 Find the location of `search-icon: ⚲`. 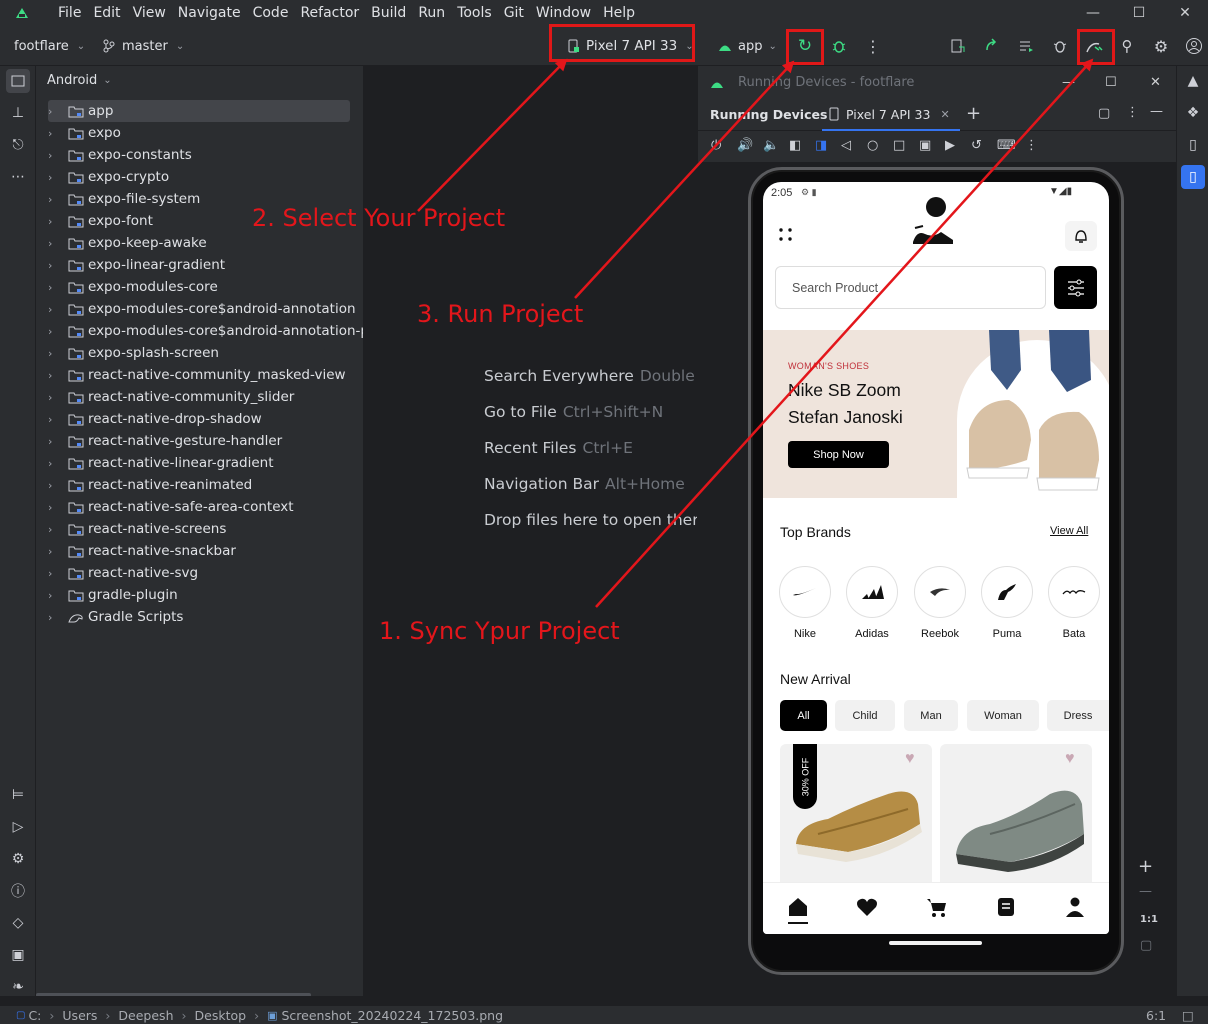

search-icon: ⚲ is located at coordinates (1127, 46).